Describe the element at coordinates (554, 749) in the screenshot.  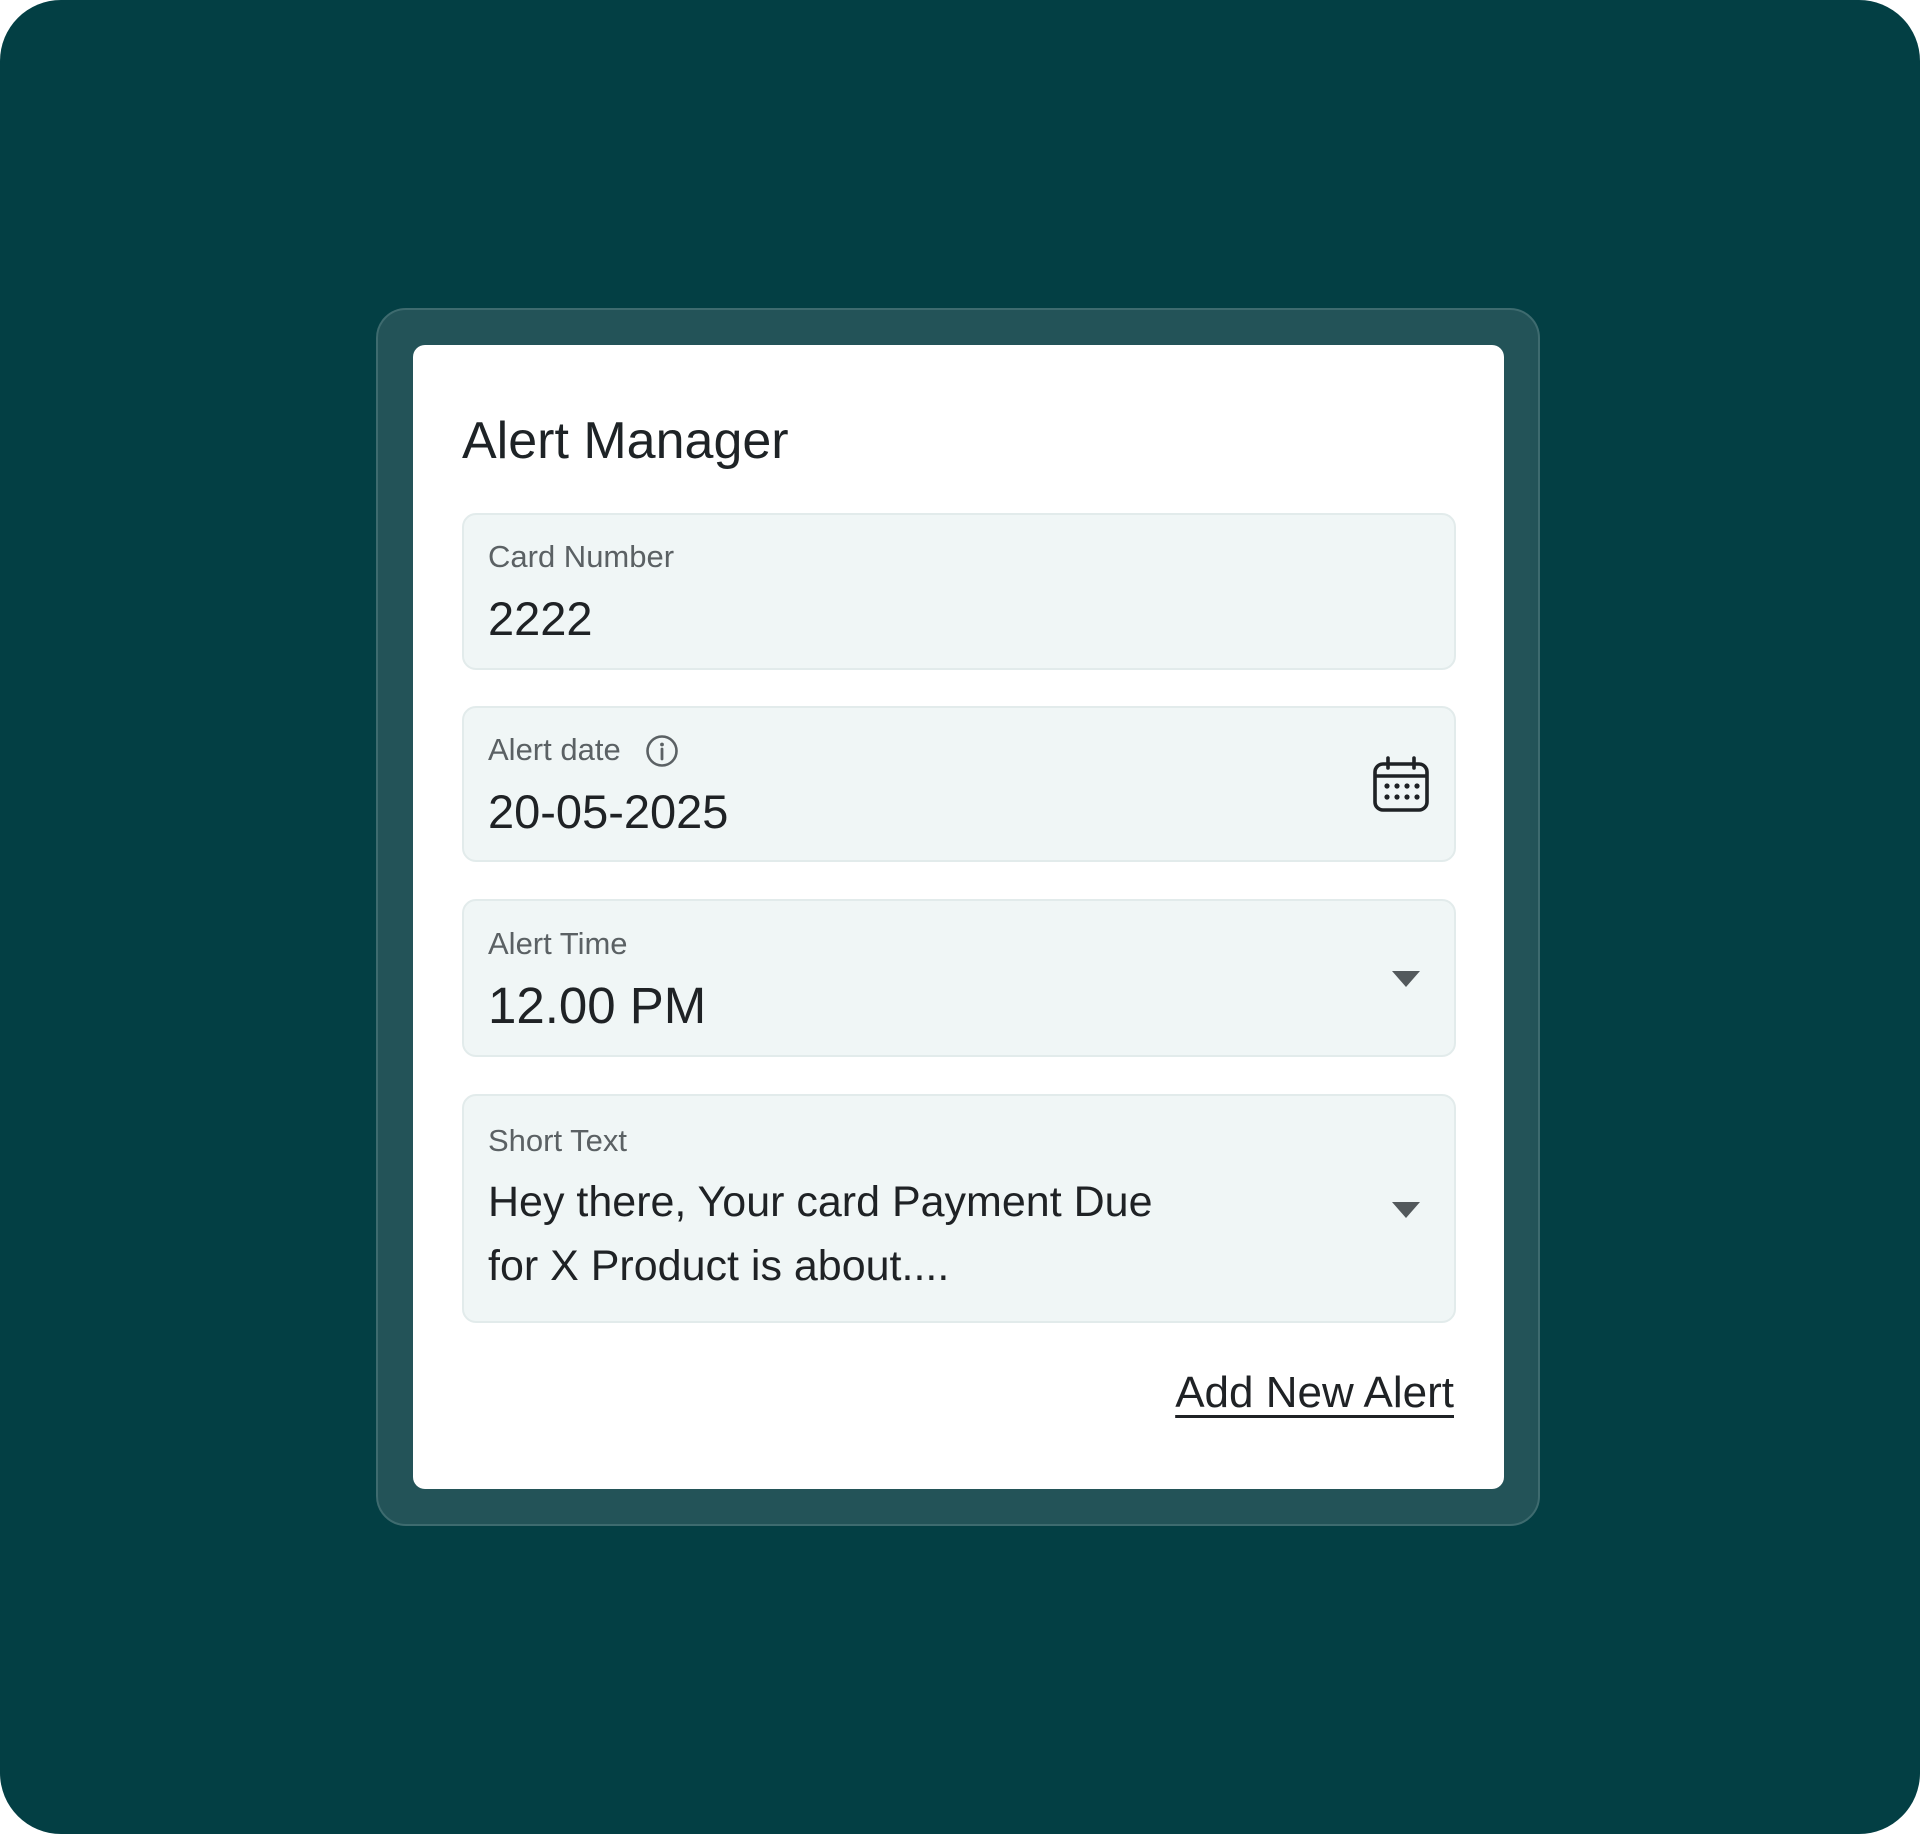
I see `alert-date-label: Alert date` at that location.